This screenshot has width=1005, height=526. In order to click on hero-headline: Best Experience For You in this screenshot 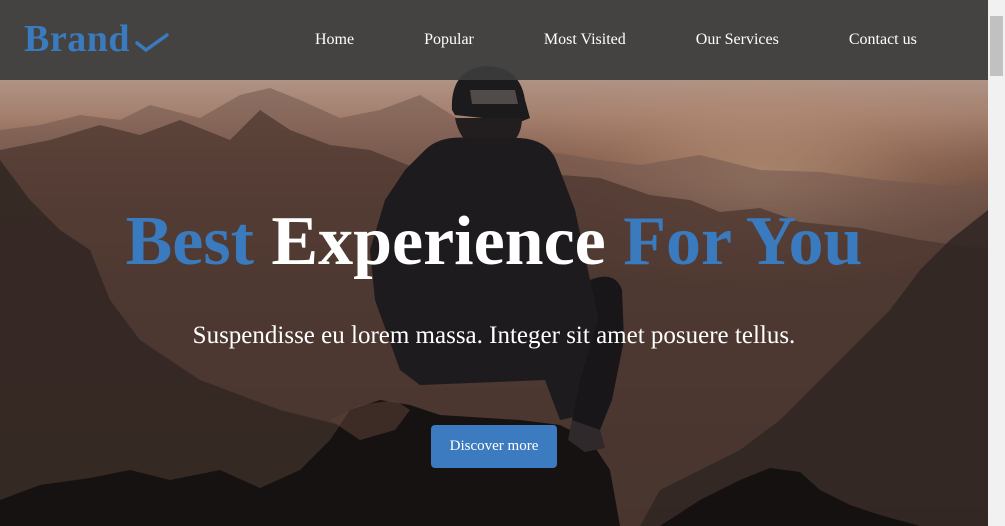, I will do `click(494, 242)`.